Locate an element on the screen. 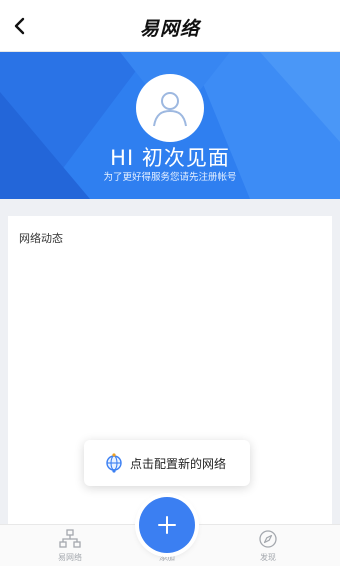 This screenshot has height=566, width=340. page-title: 易网络 is located at coordinates (169, 29).